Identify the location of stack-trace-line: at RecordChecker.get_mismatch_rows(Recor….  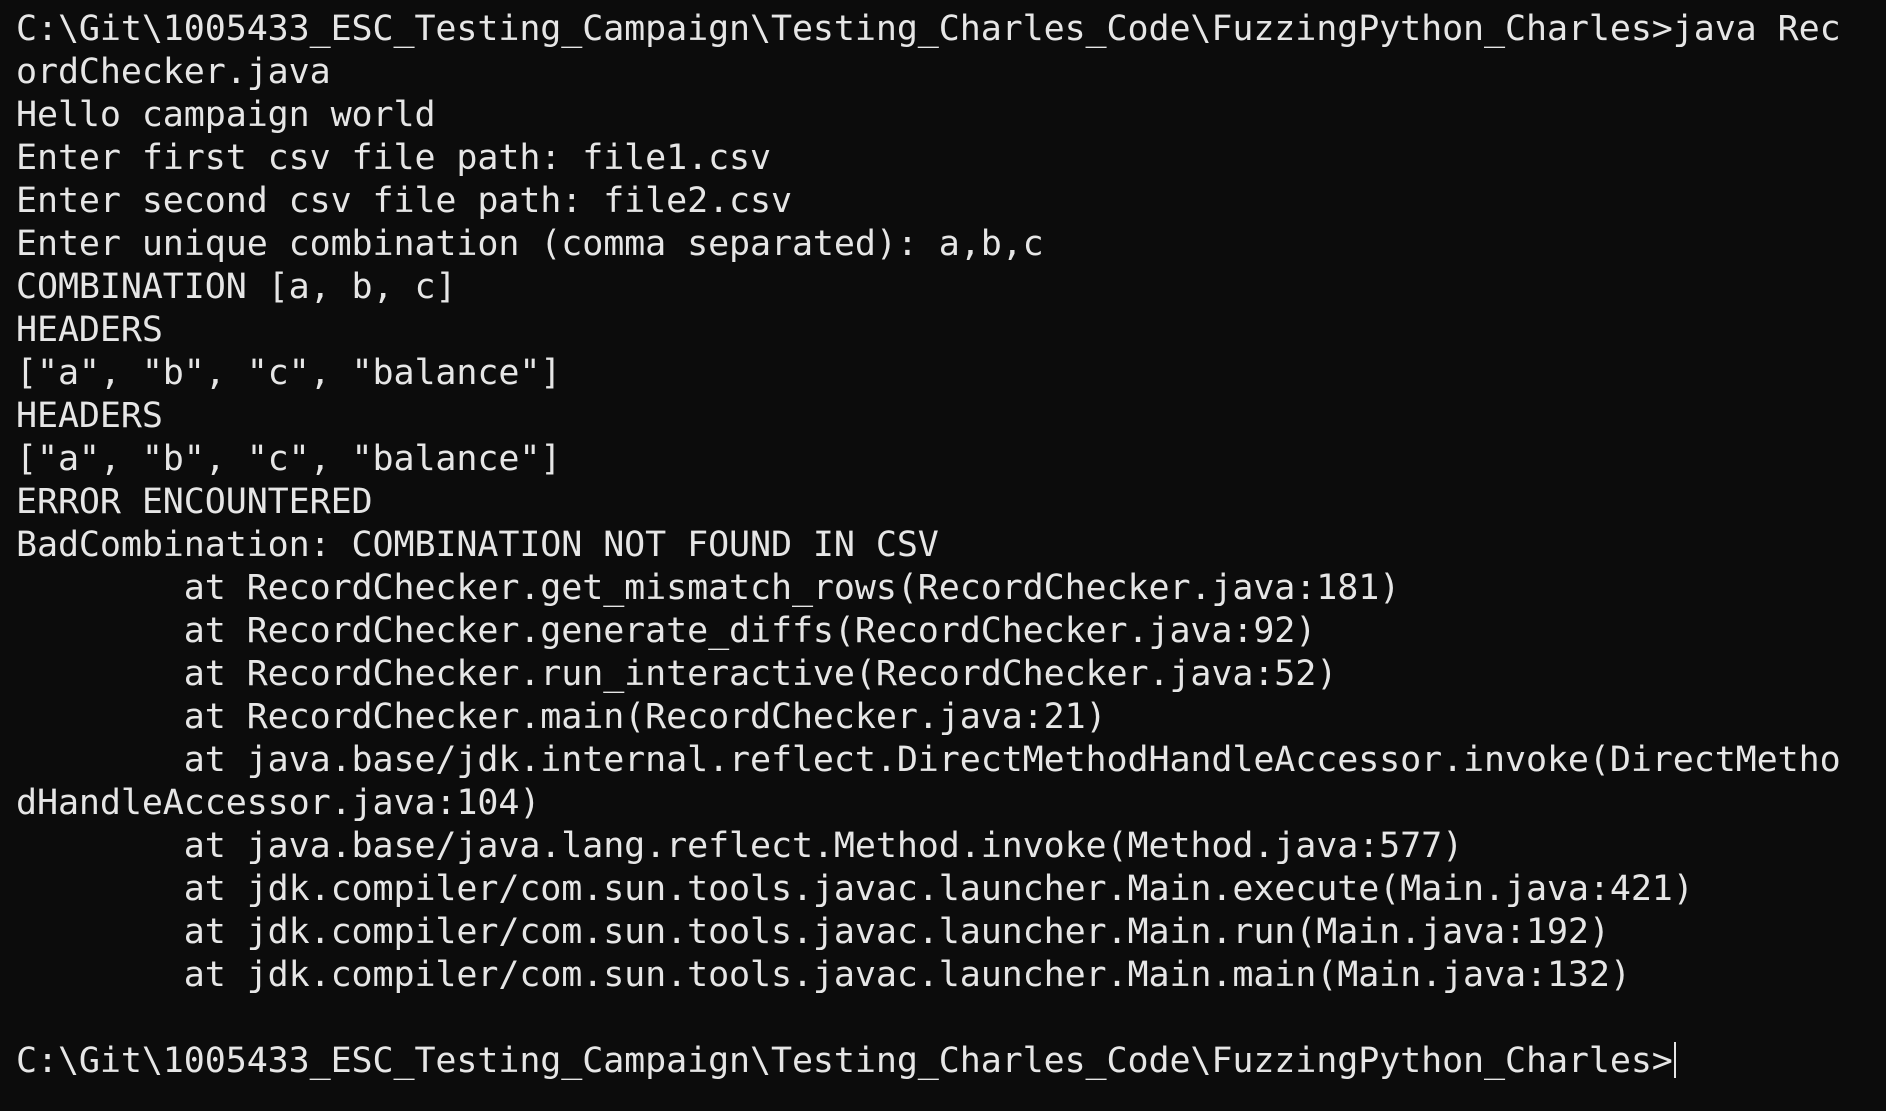
(708, 588).